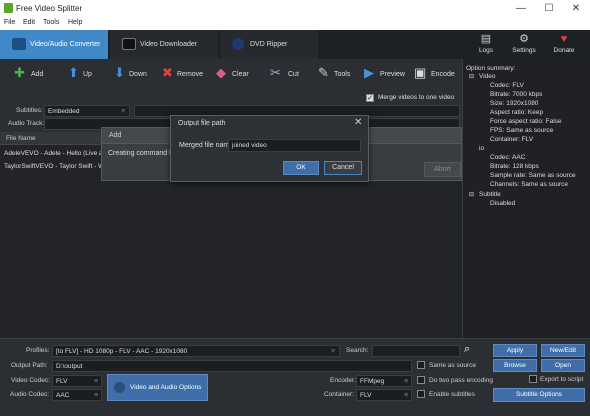 The width and height of the screenshot is (590, 416). Describe the element at coordinates (157, 387) in the screenshot. I see `video-audio-options-button: Video and Audio Options` at that location.